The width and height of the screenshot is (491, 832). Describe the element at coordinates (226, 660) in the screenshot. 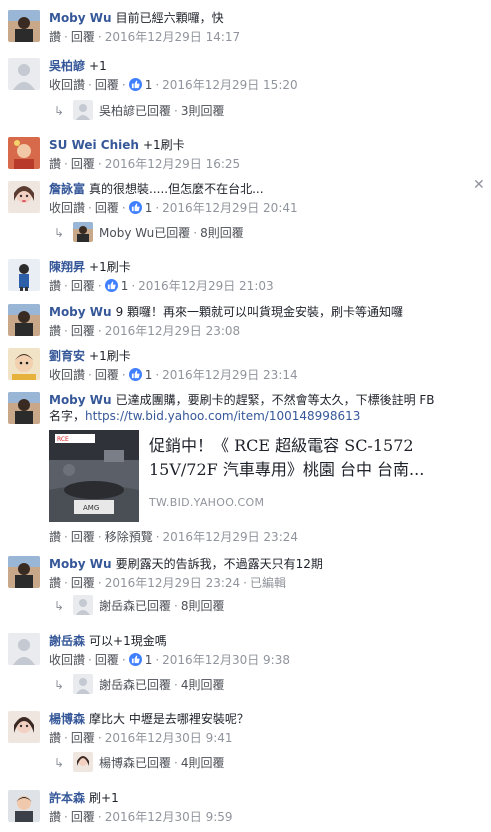

I see `comment-timestamp: 2016年12月30日 9:38` at that location.